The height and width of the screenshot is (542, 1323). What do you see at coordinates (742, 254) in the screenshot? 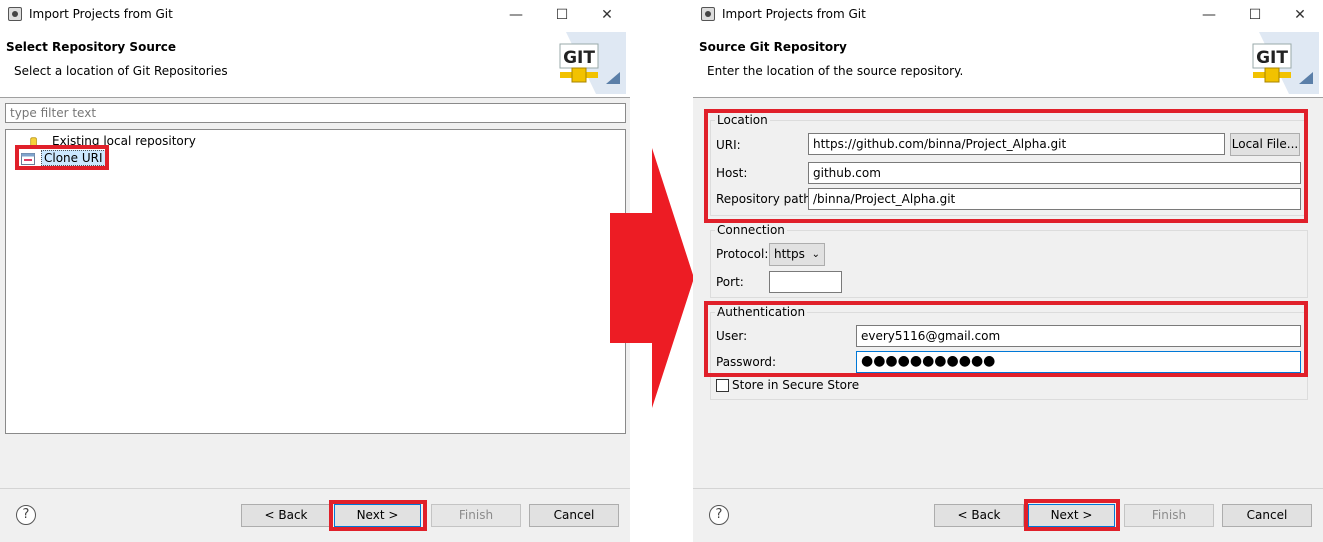
I see `protocol-label: Protocol:` at bounding box center [742, 254].